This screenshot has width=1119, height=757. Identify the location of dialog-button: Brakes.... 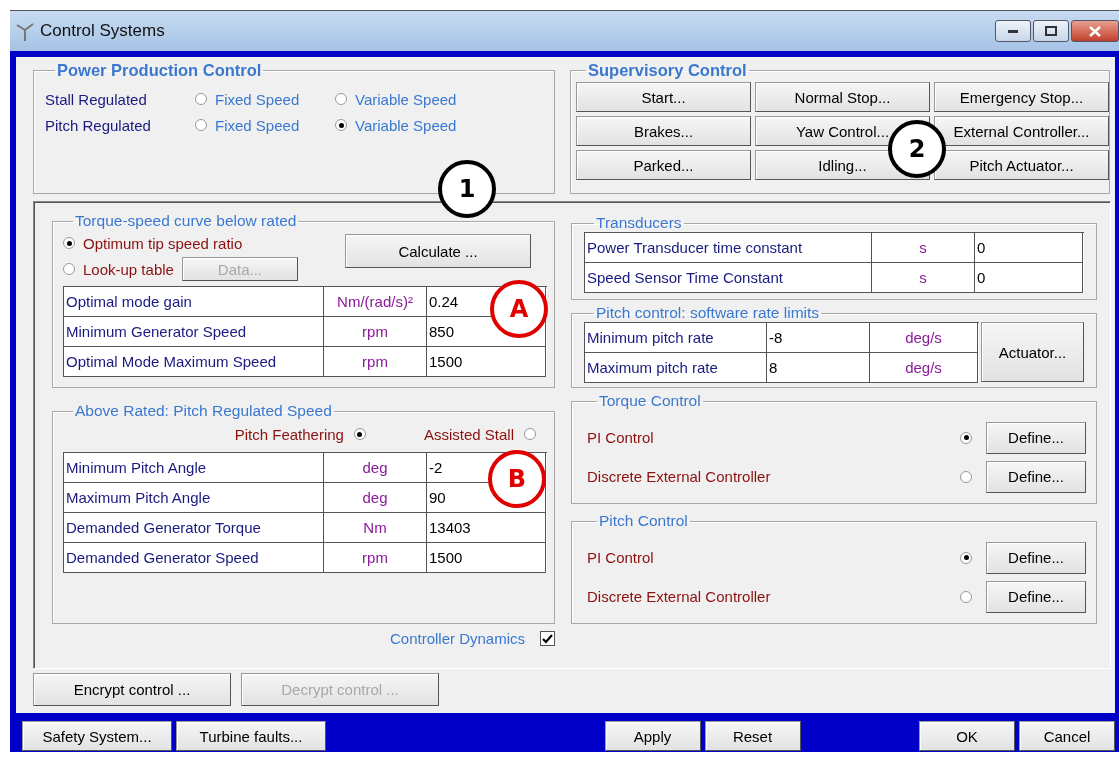
(663, 131).